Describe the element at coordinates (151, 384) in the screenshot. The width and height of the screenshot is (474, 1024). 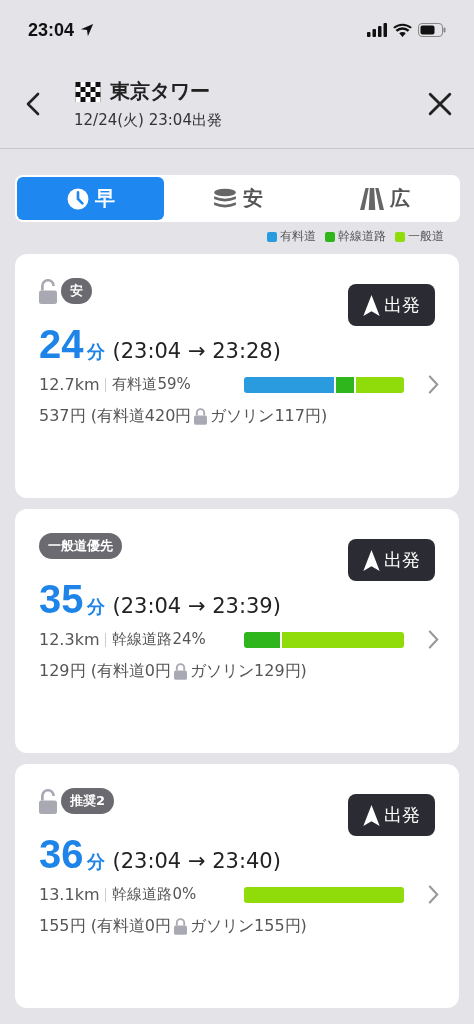
I see `road-share: 有料道59%` at that location.